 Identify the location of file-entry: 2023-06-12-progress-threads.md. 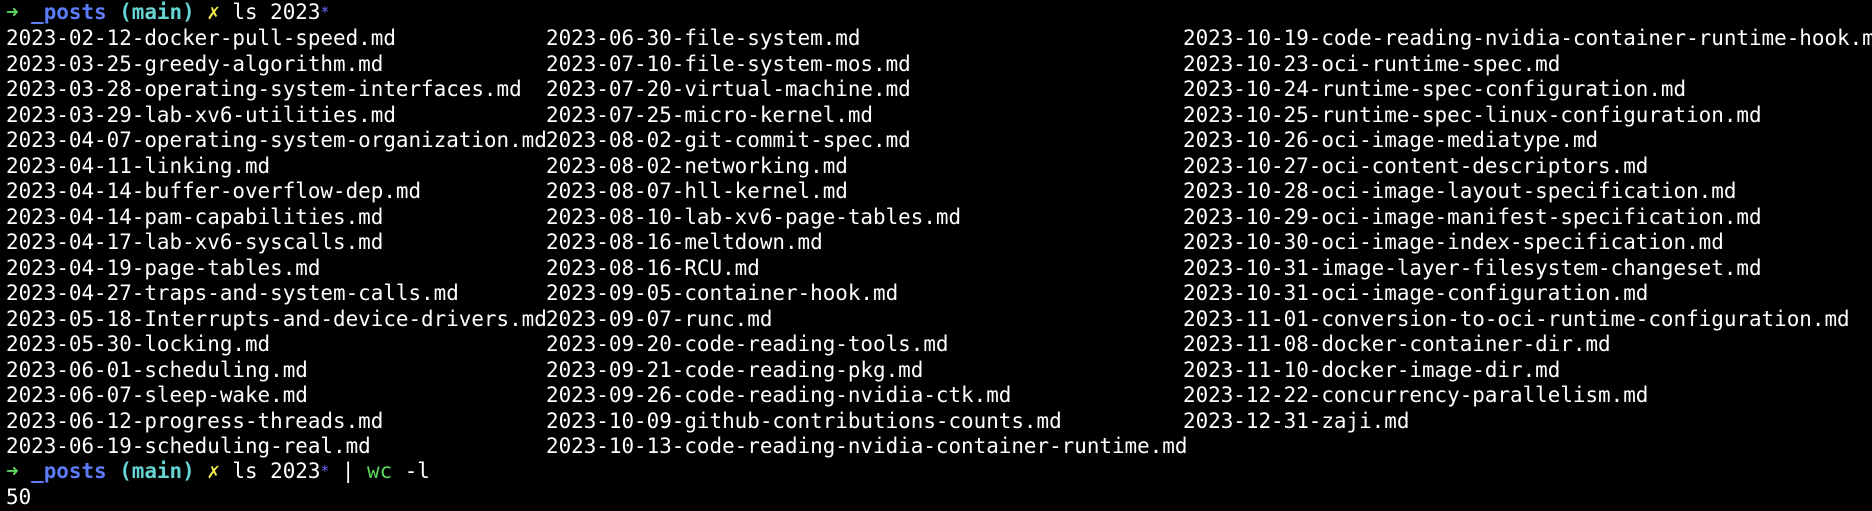
(195, 420).